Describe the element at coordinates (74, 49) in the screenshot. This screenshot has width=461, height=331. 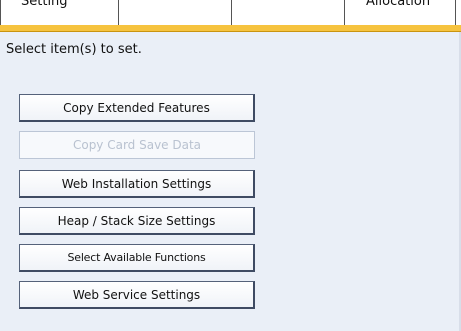
I see `instruction-text: Select item(s) to set.` at that location.